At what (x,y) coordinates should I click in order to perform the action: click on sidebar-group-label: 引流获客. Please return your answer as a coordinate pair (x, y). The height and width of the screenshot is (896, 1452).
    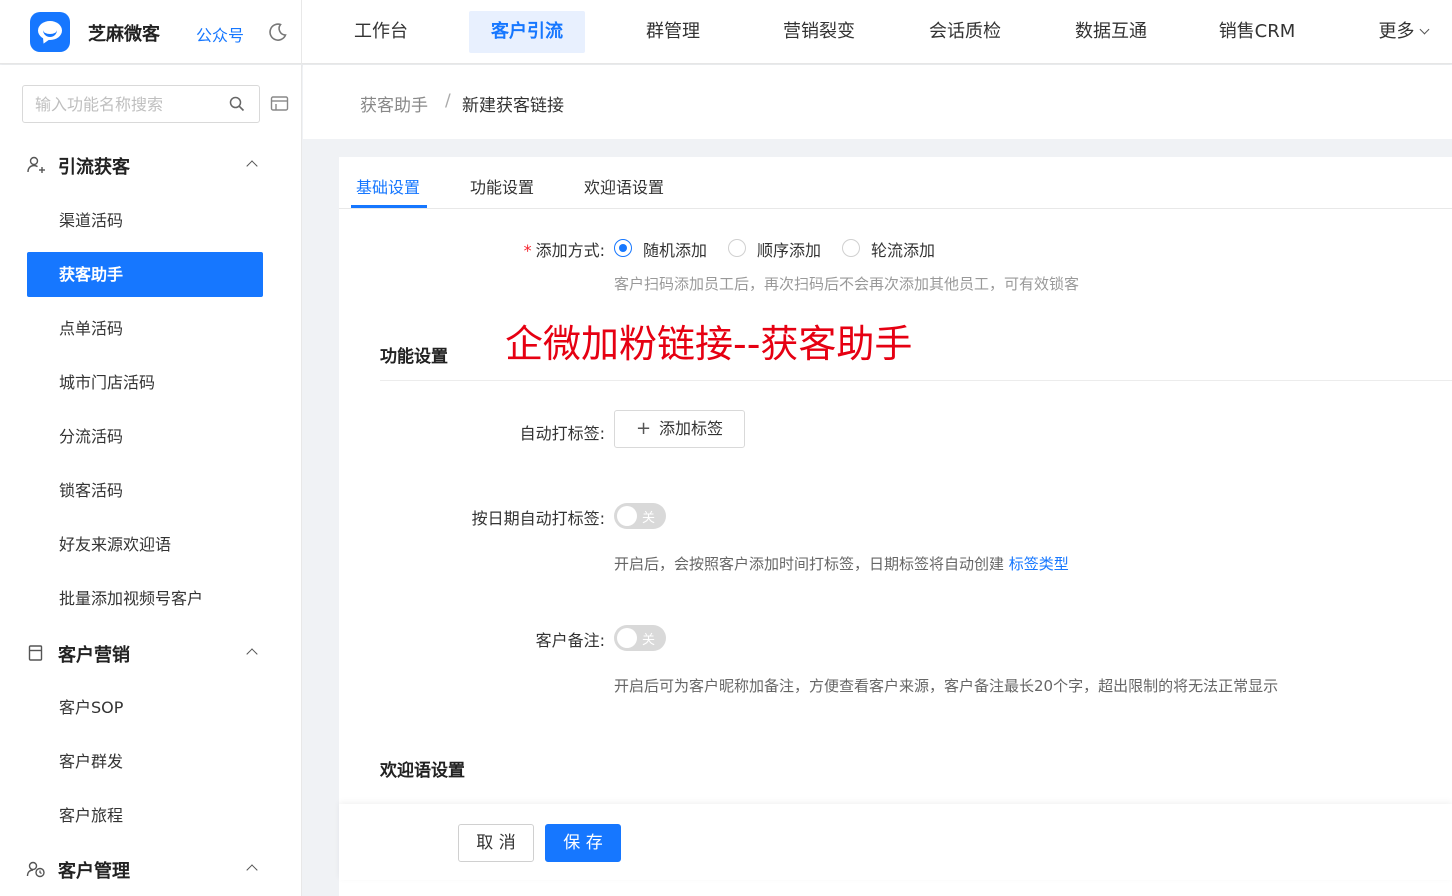
    Looking at the image, I should click on (94, 167).